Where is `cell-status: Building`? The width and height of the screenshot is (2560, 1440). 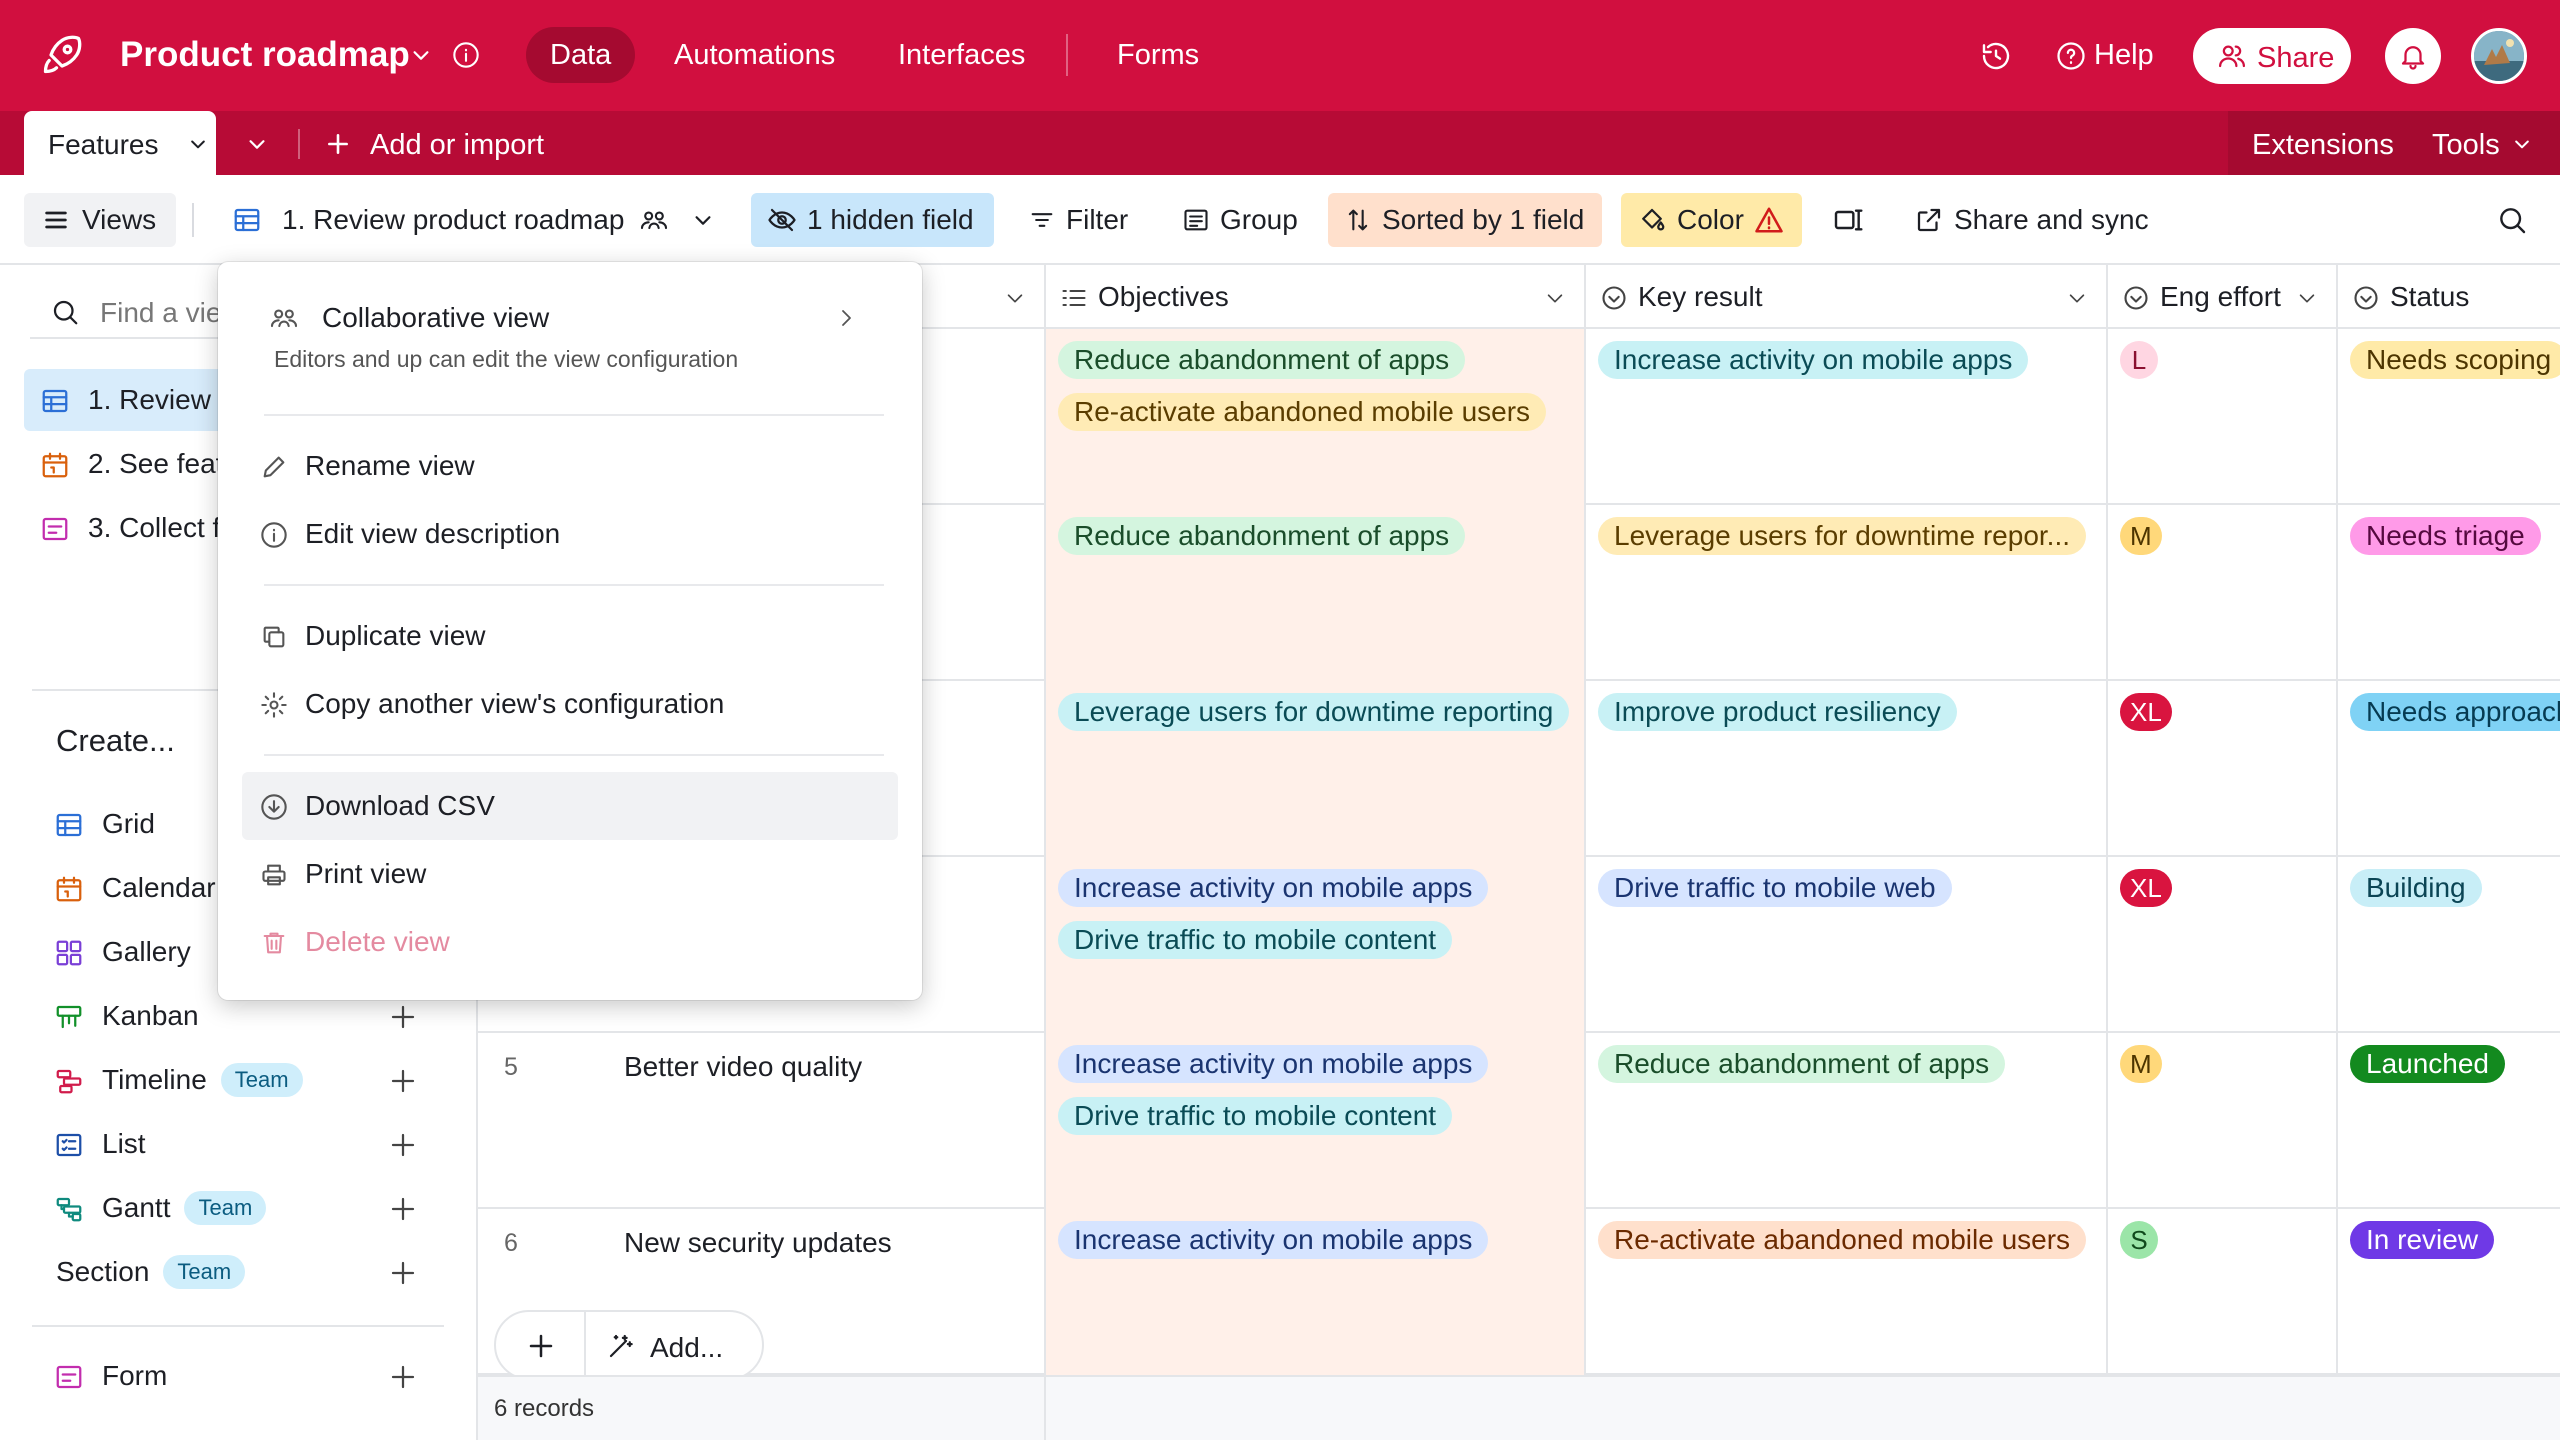
cell-status: Building is located at coordinates (2449, 945).